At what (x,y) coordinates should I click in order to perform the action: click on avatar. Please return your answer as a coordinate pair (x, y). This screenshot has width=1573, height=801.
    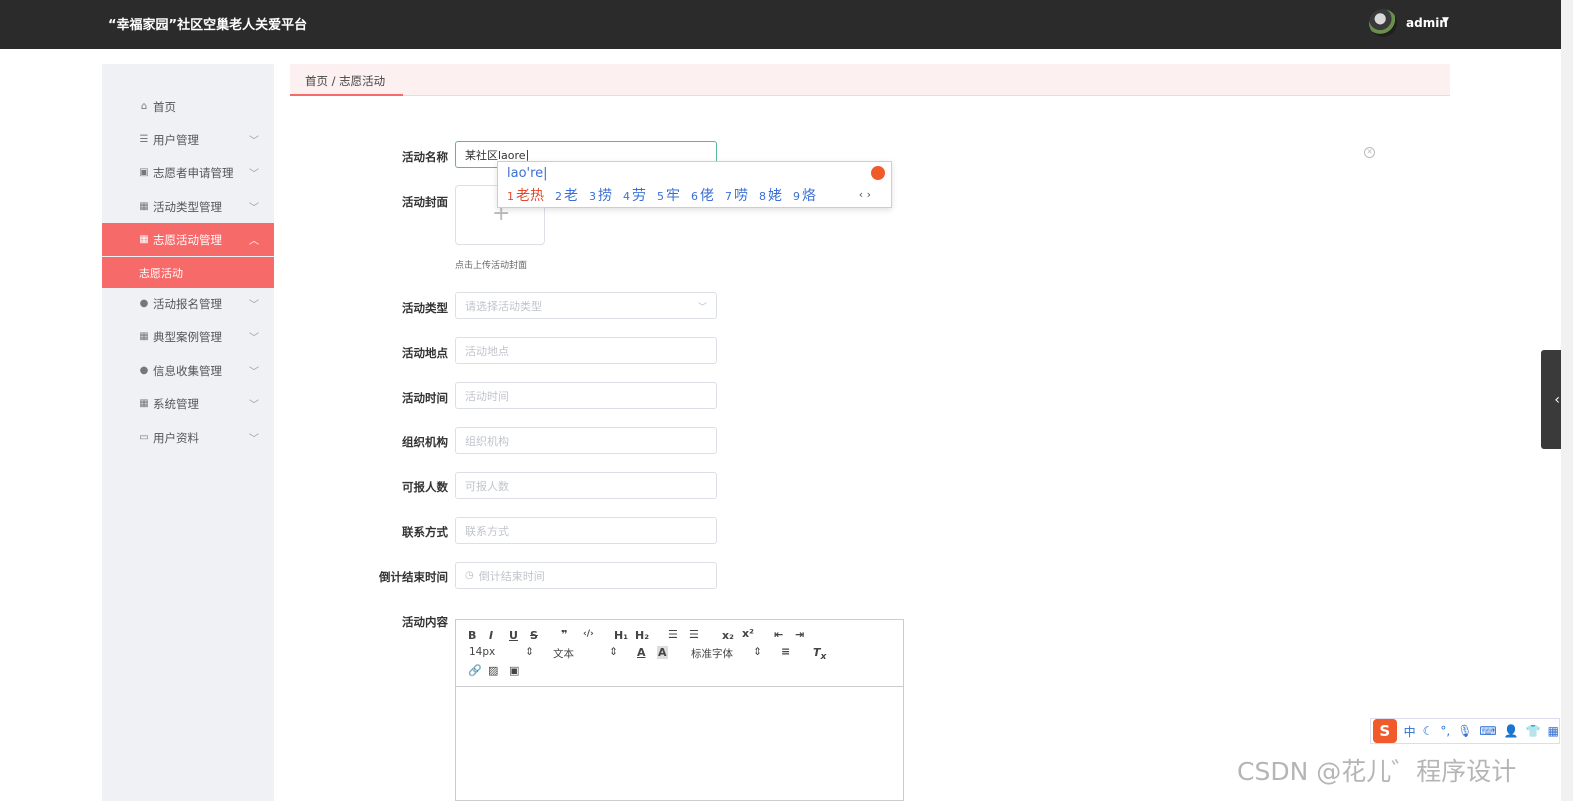
    Looking at the image, I should click on (1383, 23).